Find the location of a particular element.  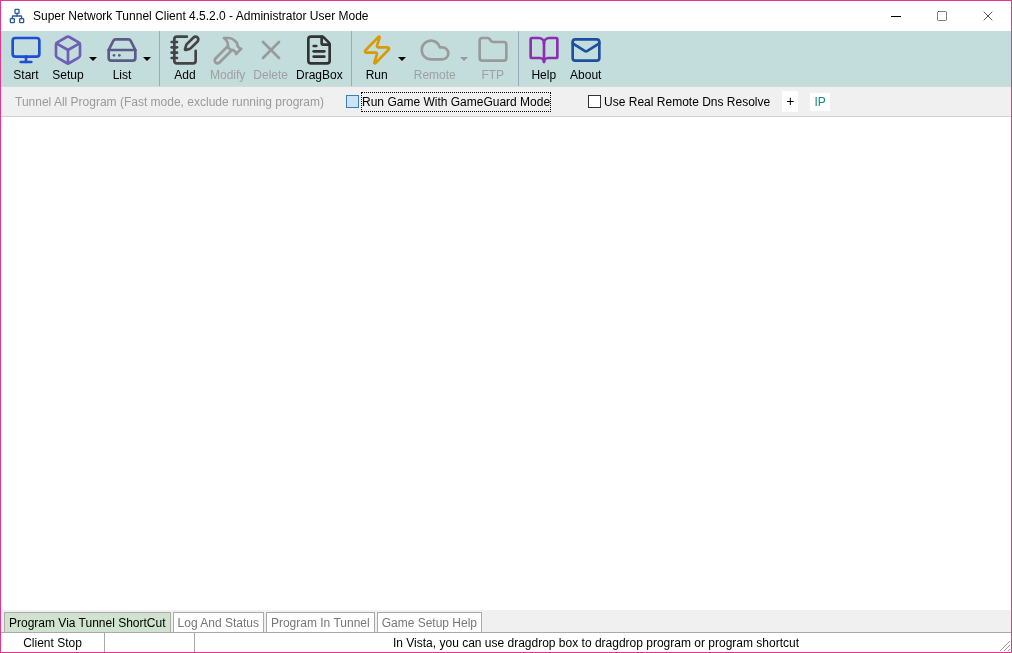

toolbar-button: Run is located at coordinates (376, 58).